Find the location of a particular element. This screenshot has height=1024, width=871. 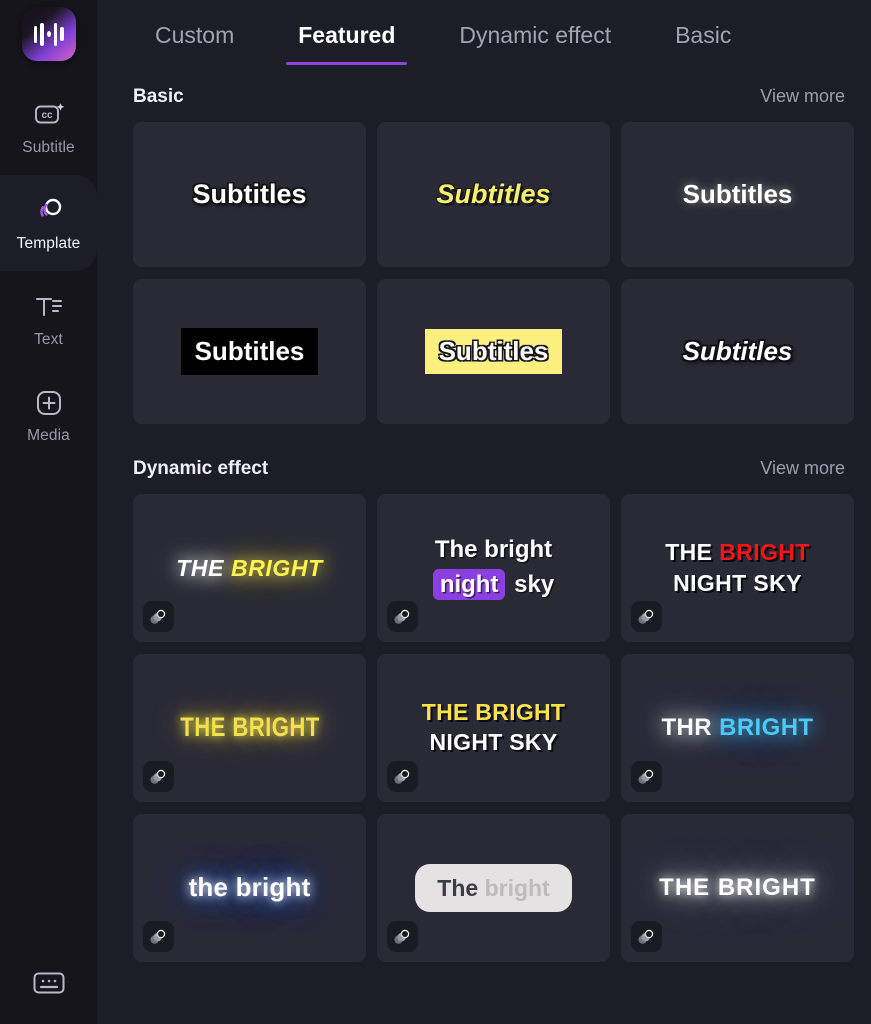

svg-text: cc is located at coordinates (47, 115).